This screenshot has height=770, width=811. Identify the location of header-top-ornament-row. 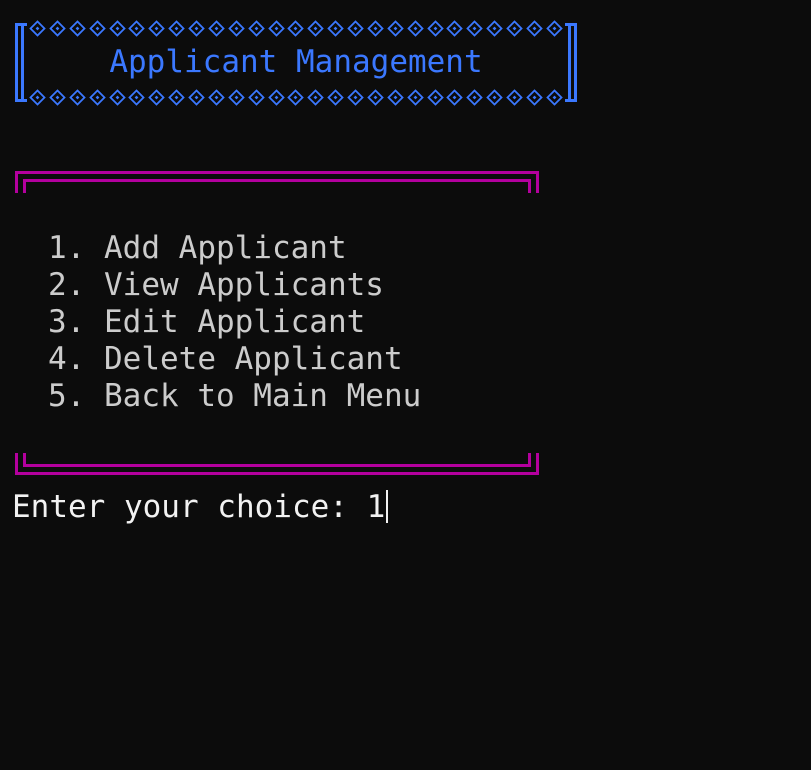
(296, 28).